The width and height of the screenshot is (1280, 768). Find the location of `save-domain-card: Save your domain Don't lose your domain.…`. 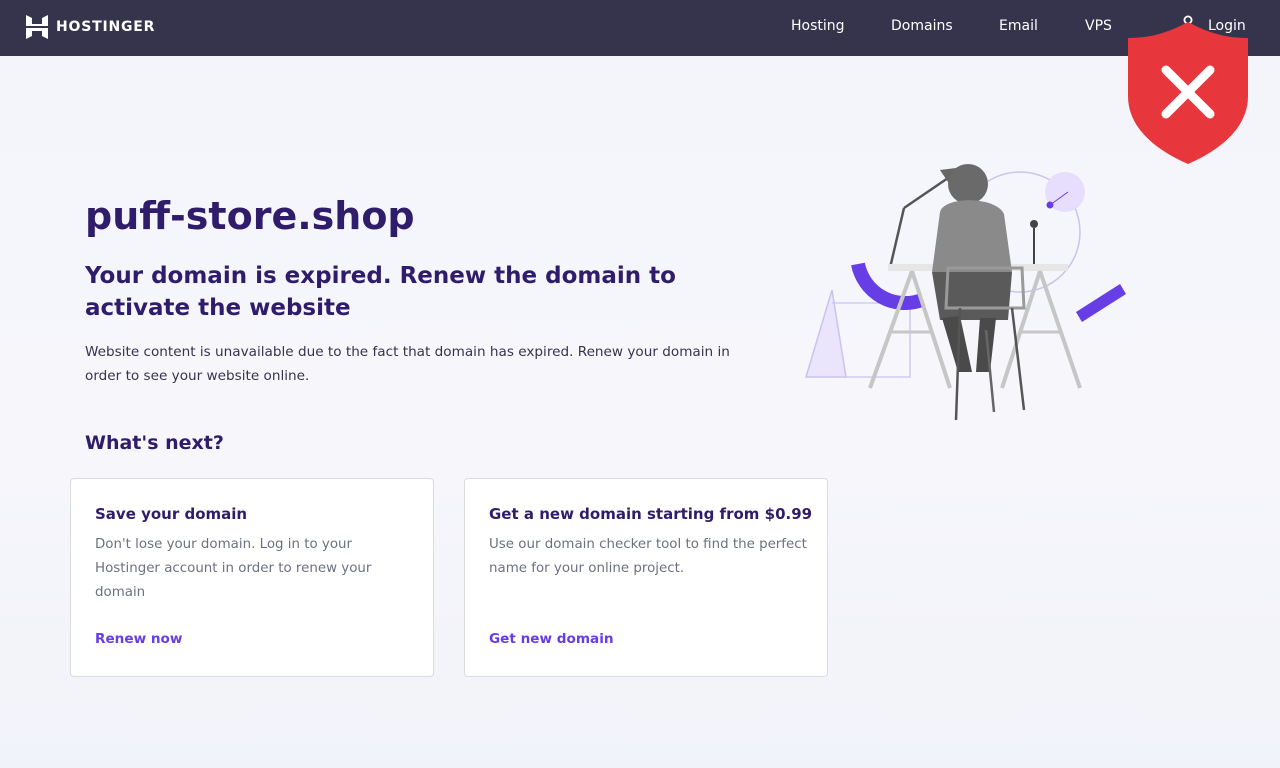

save-domain-card: Save your domain Don't lose your domain.… is located at coordinates (252, 577).